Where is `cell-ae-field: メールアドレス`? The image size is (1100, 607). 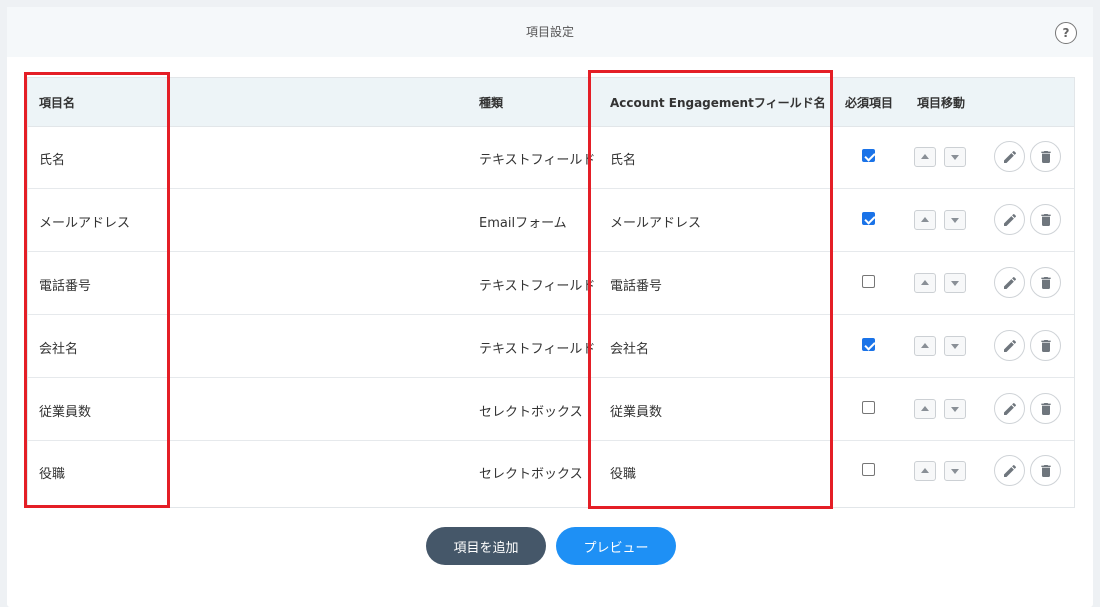
cell-ae-field: メールアドレス is located at coordinates (656, 223).